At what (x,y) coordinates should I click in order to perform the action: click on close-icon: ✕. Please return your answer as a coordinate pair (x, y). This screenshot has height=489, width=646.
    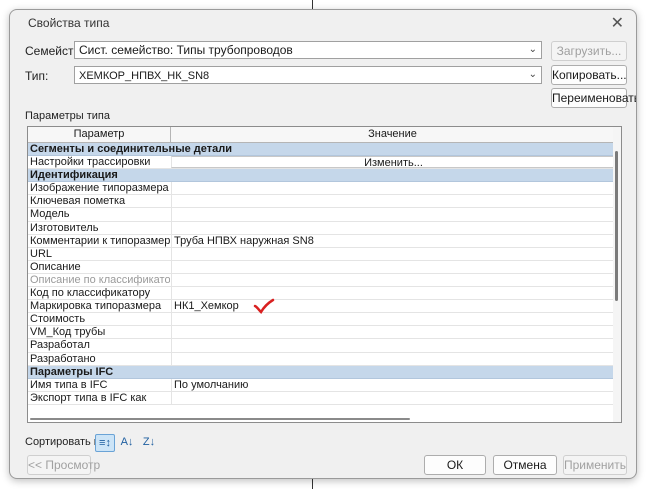
    Looking at the image, I should click on (617, 23).